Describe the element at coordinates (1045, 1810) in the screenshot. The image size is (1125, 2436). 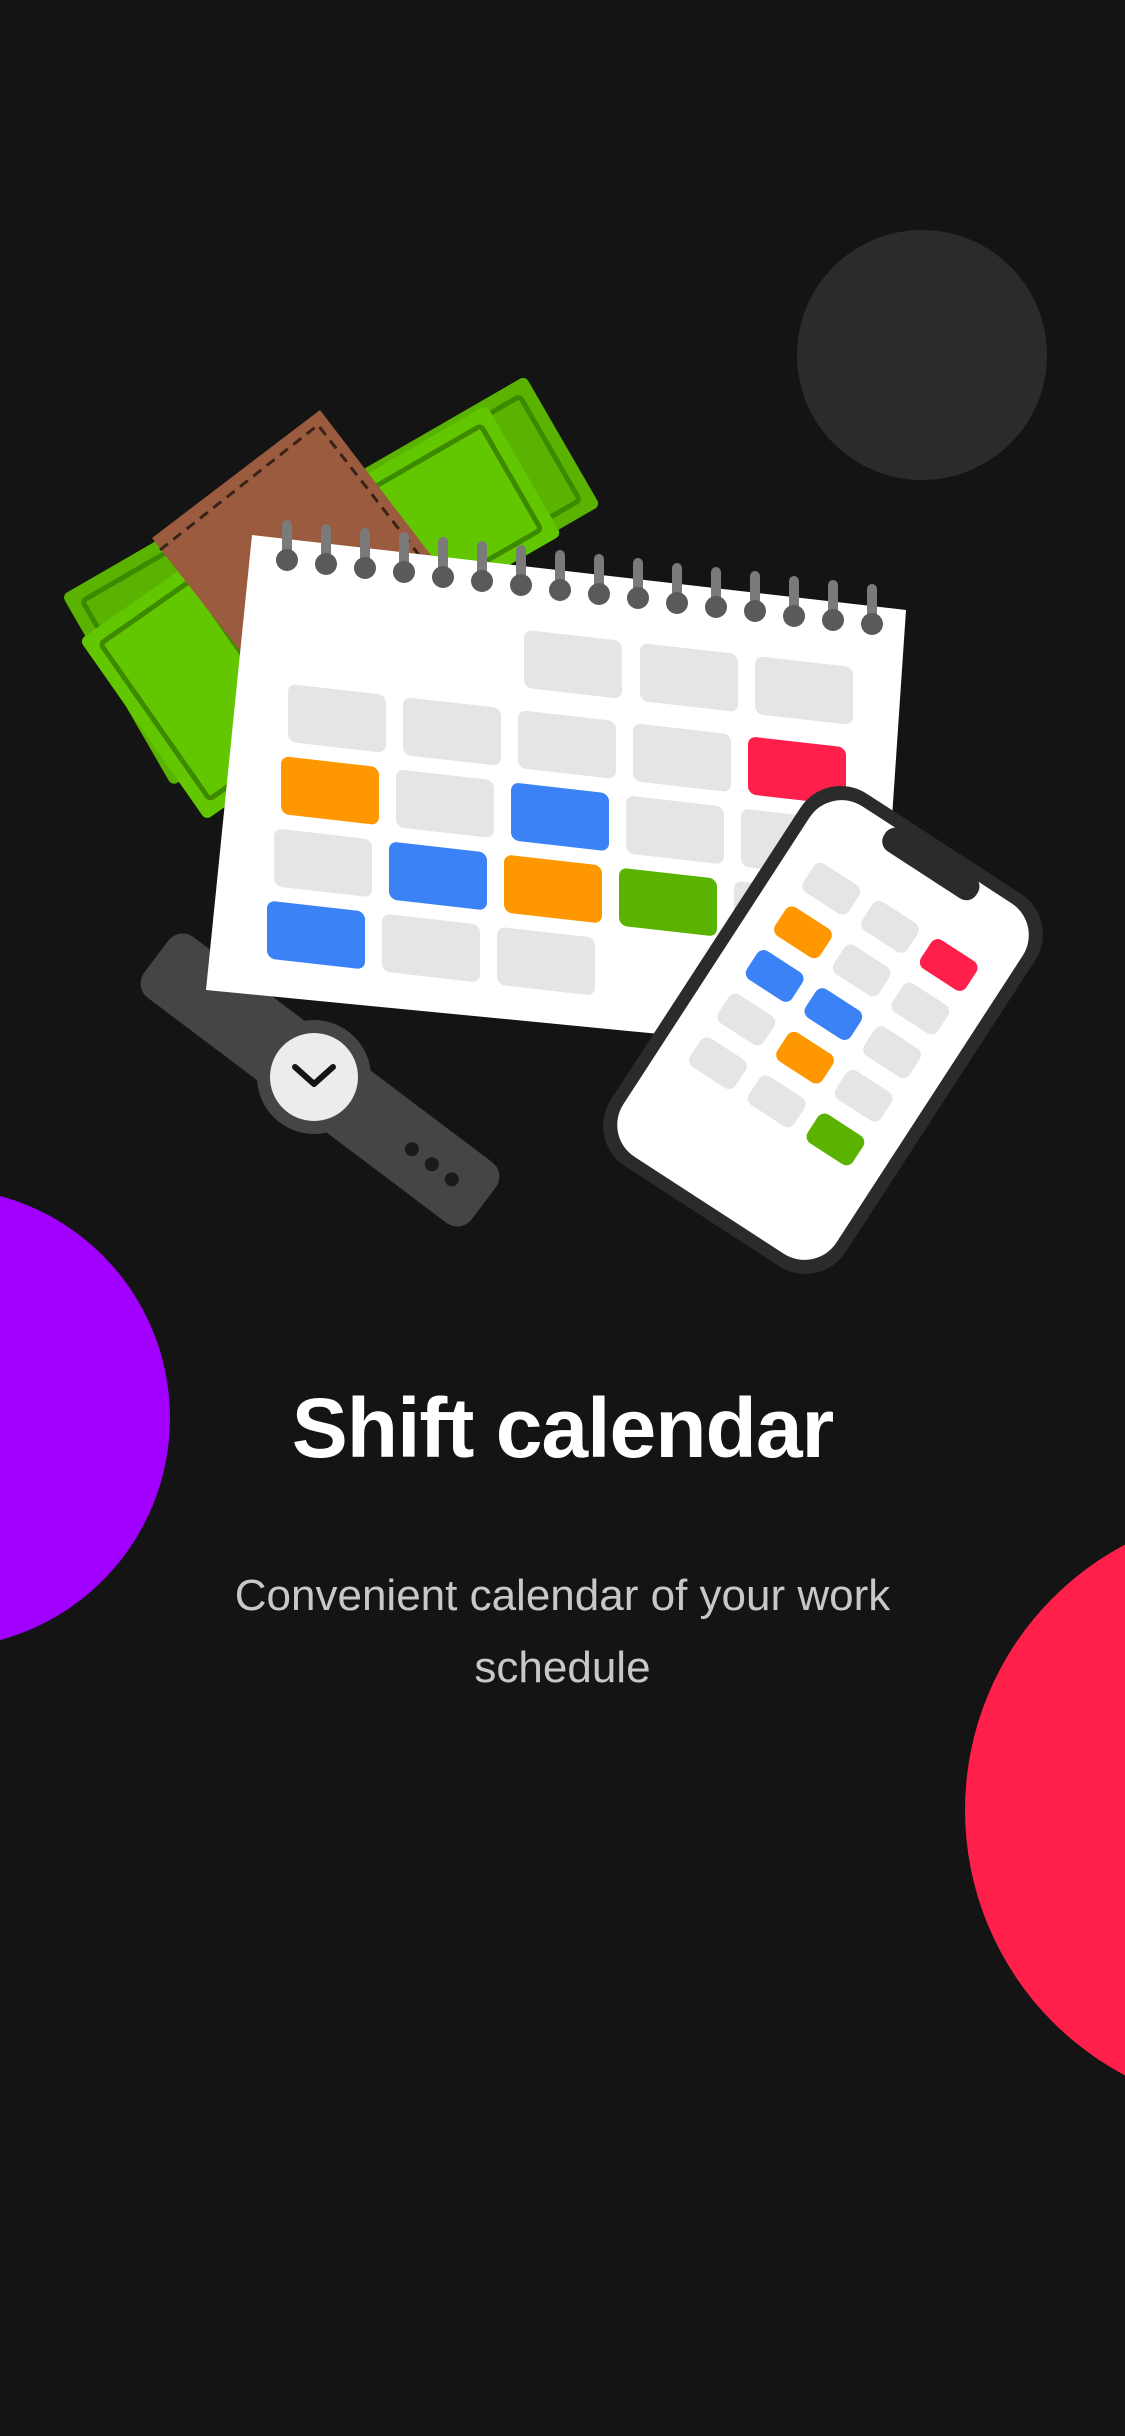
I see `decor-circle-red` at that location.